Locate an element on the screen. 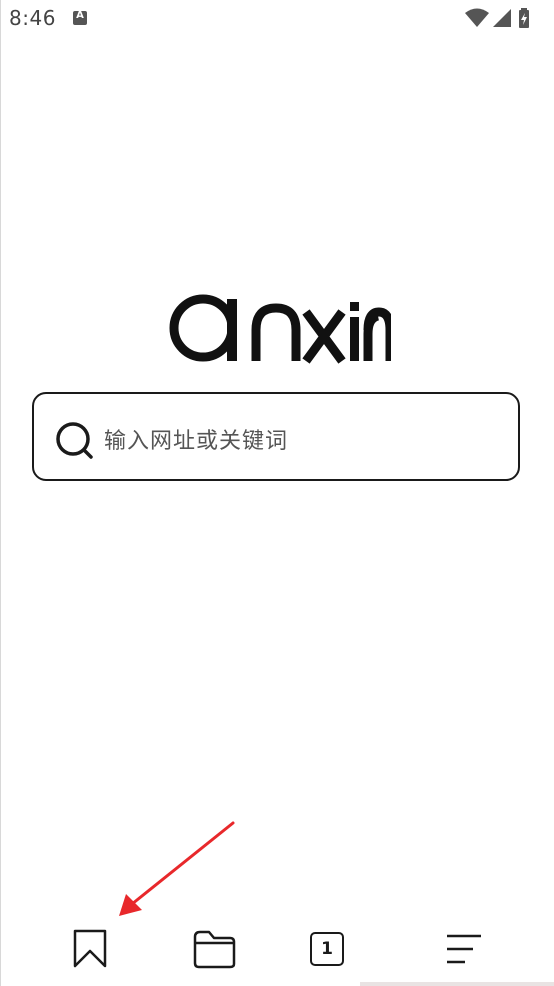 This screenshot has width=554, height=986. bottom-edge-strip is located at coordinates (457, 984).